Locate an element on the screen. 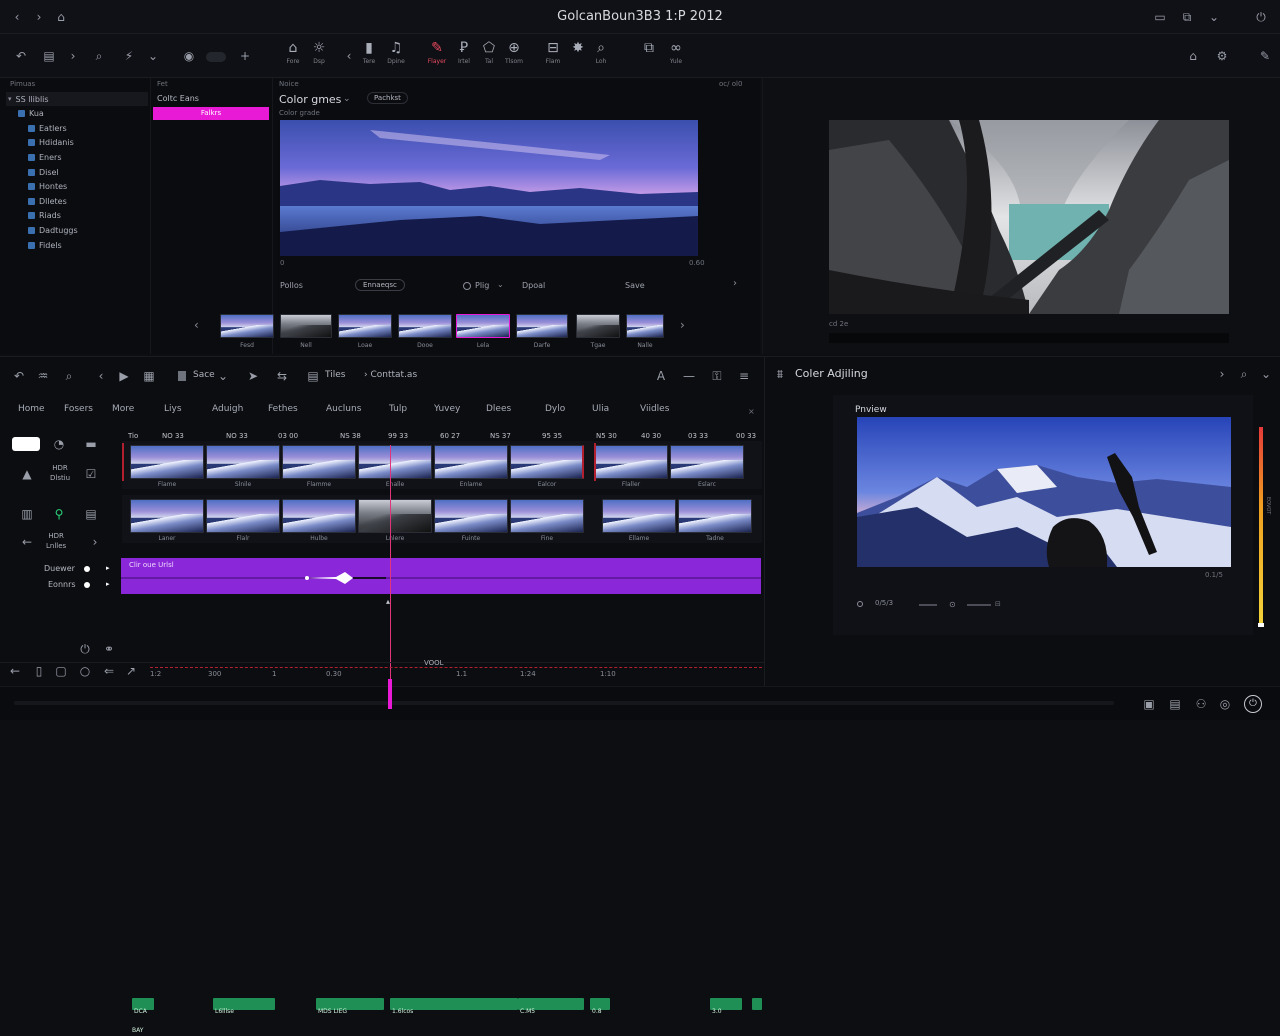 The image size is (1280, 1036). green-clip is located at coordinates (757, 1004).